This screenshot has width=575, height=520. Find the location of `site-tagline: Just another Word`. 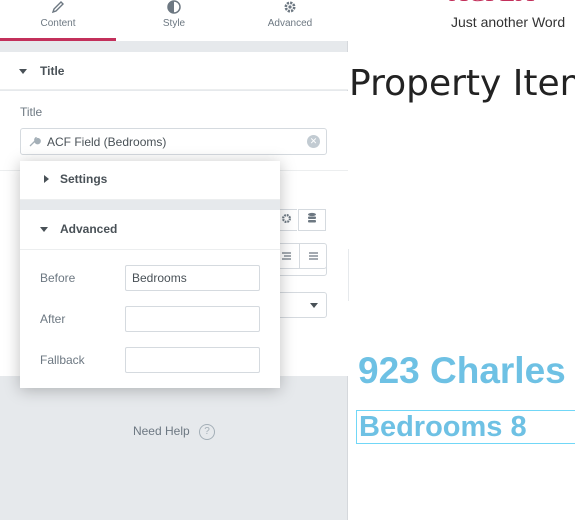

site-tagline: Just another Word is located at coordinates (508, 22).